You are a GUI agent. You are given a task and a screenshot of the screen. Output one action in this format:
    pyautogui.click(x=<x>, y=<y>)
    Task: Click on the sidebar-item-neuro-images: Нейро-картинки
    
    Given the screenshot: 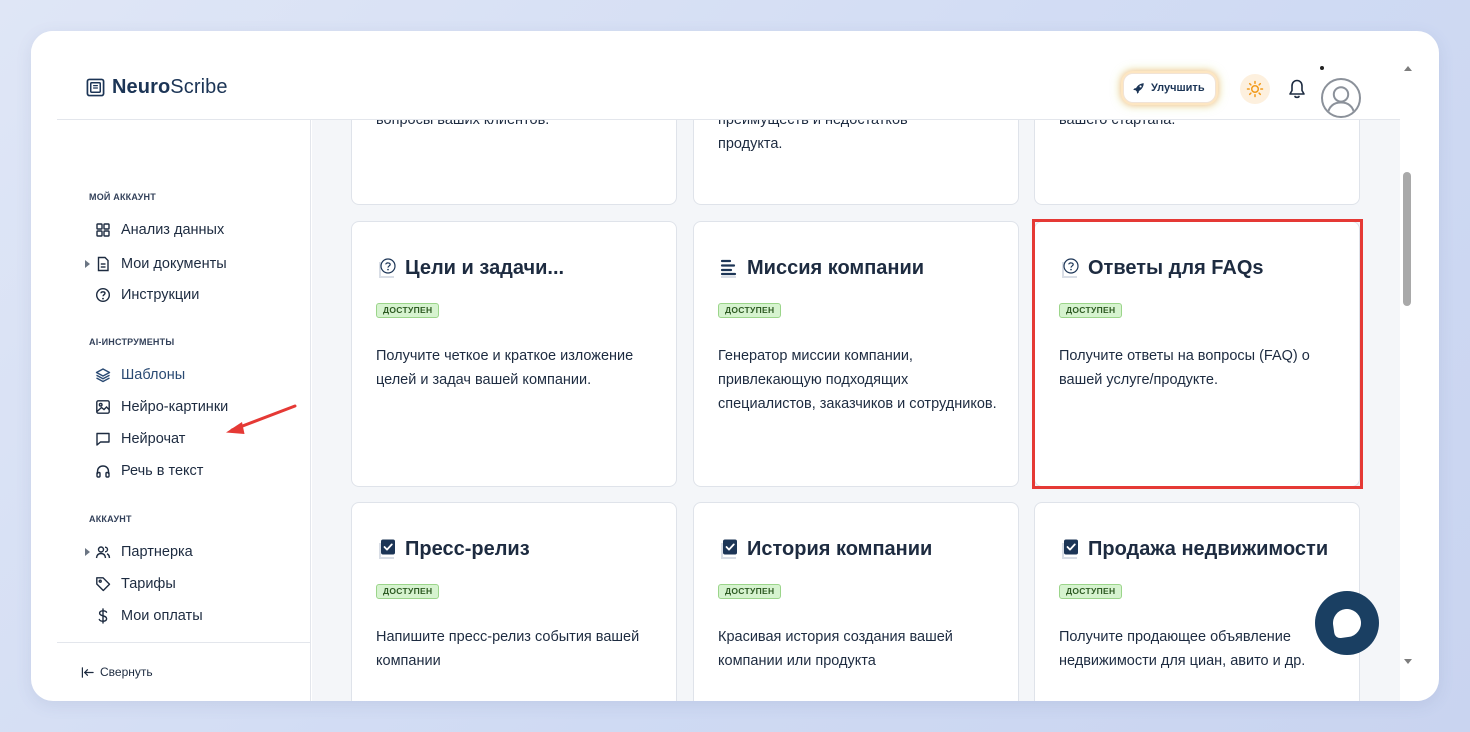 What is the action you would take?
    pyautogui.click(x=161, y=407)
    